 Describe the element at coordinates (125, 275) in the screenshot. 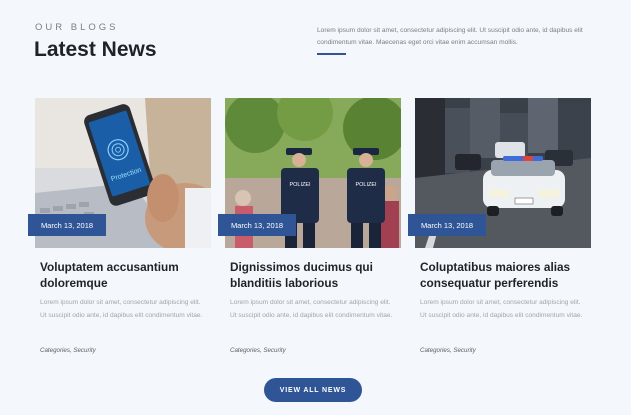

I see `post-title: Voluptatem accusantium doloremque` at that location.